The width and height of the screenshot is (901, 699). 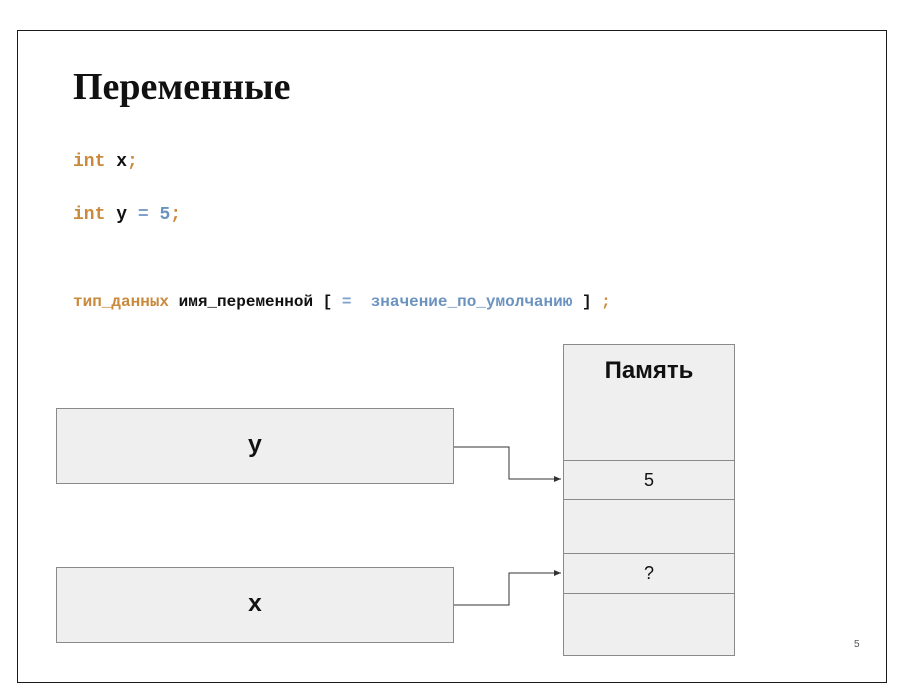 I want to click on syntax-name: имя_переменной, so click(x=246, y=302).